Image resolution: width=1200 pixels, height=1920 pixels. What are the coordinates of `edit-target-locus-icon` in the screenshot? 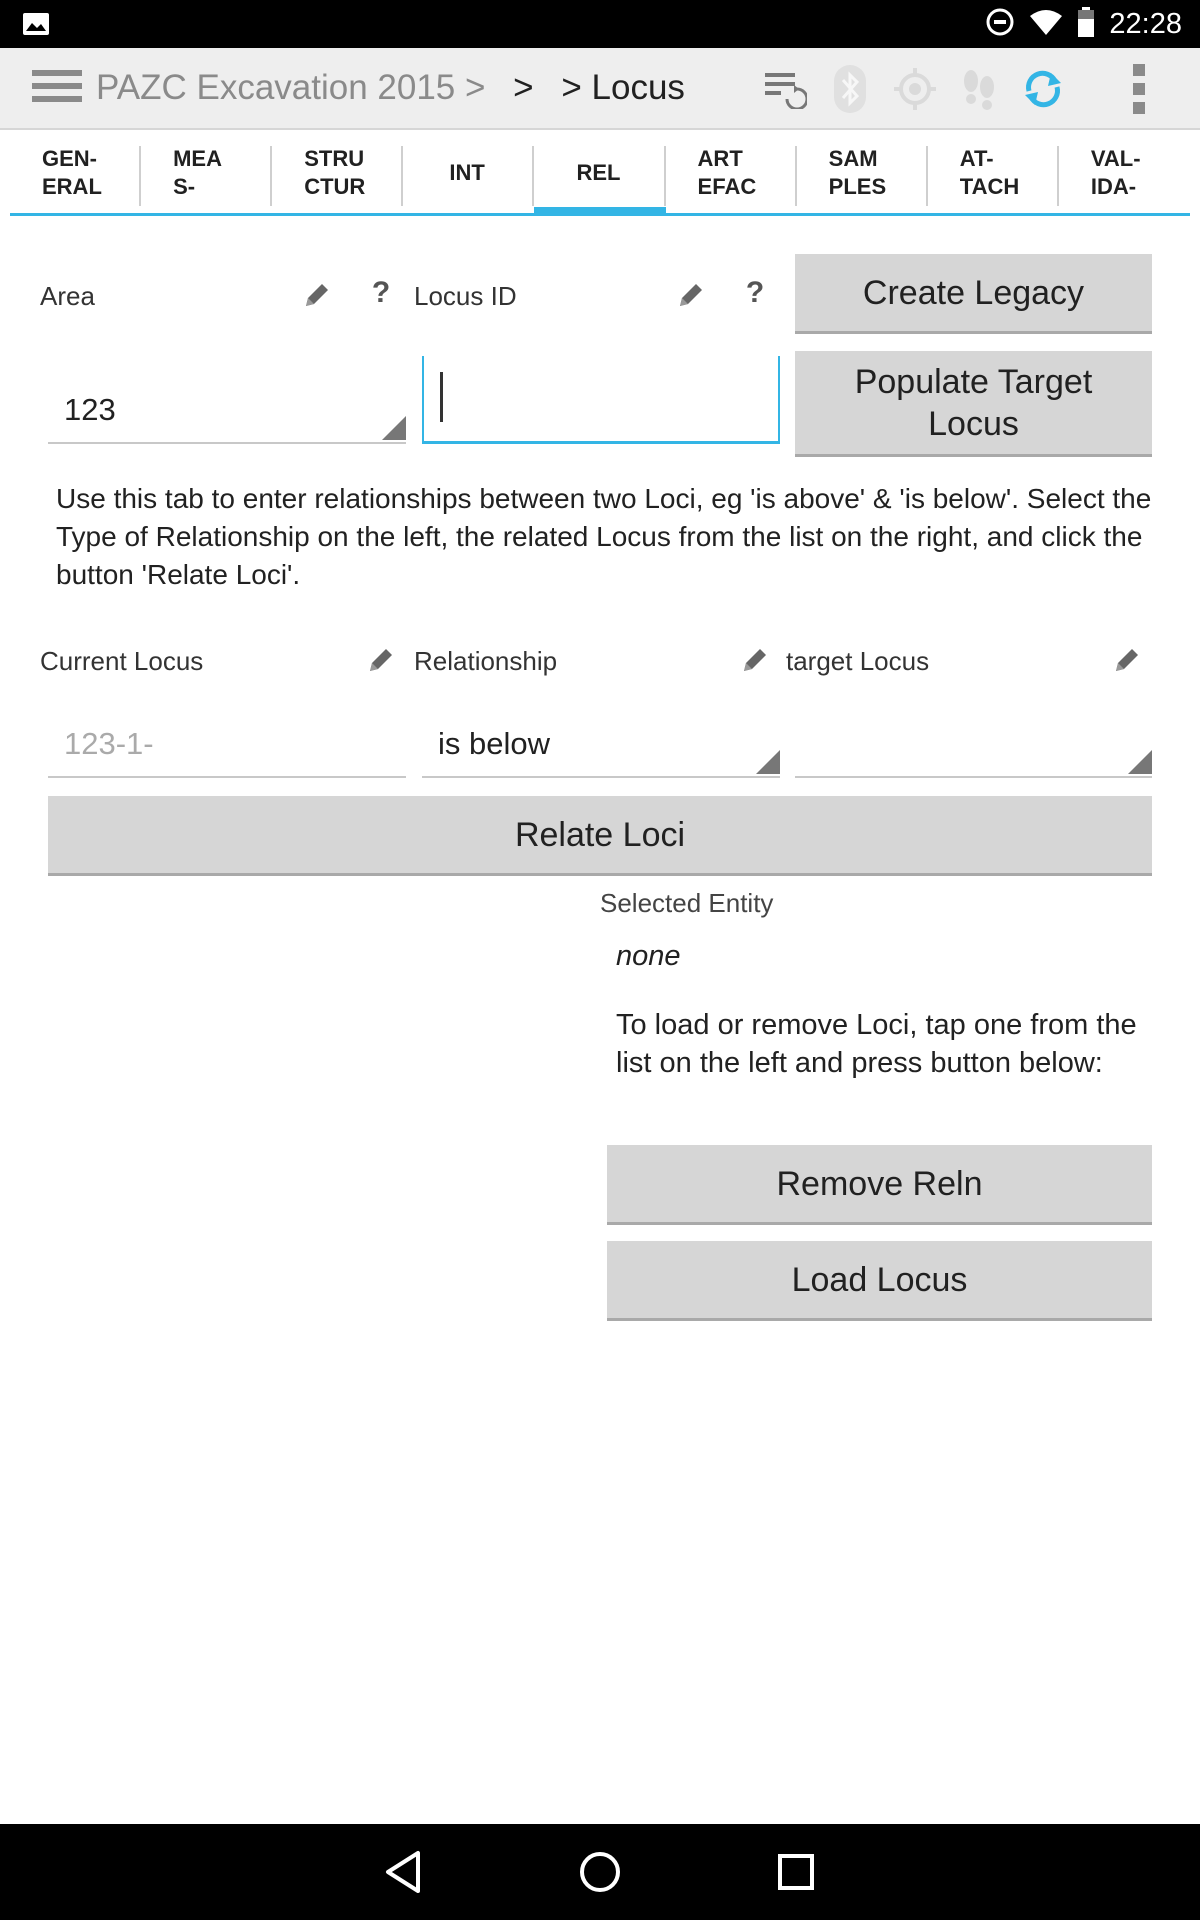 It's located at (1127, 660).